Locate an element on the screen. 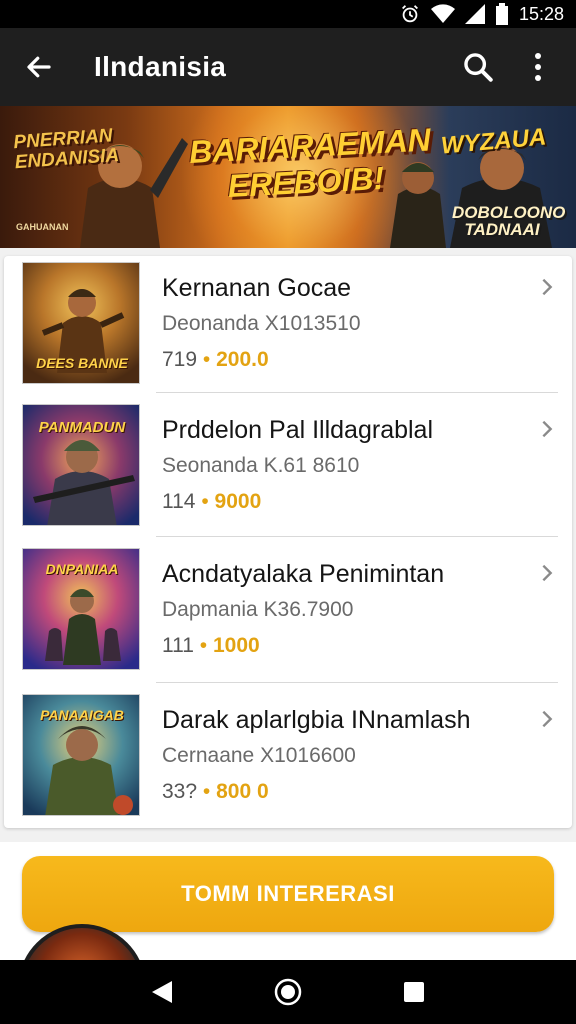 The height and width of the screenshot is (1024, 576). search-icon is located at coordinates (478, 67).